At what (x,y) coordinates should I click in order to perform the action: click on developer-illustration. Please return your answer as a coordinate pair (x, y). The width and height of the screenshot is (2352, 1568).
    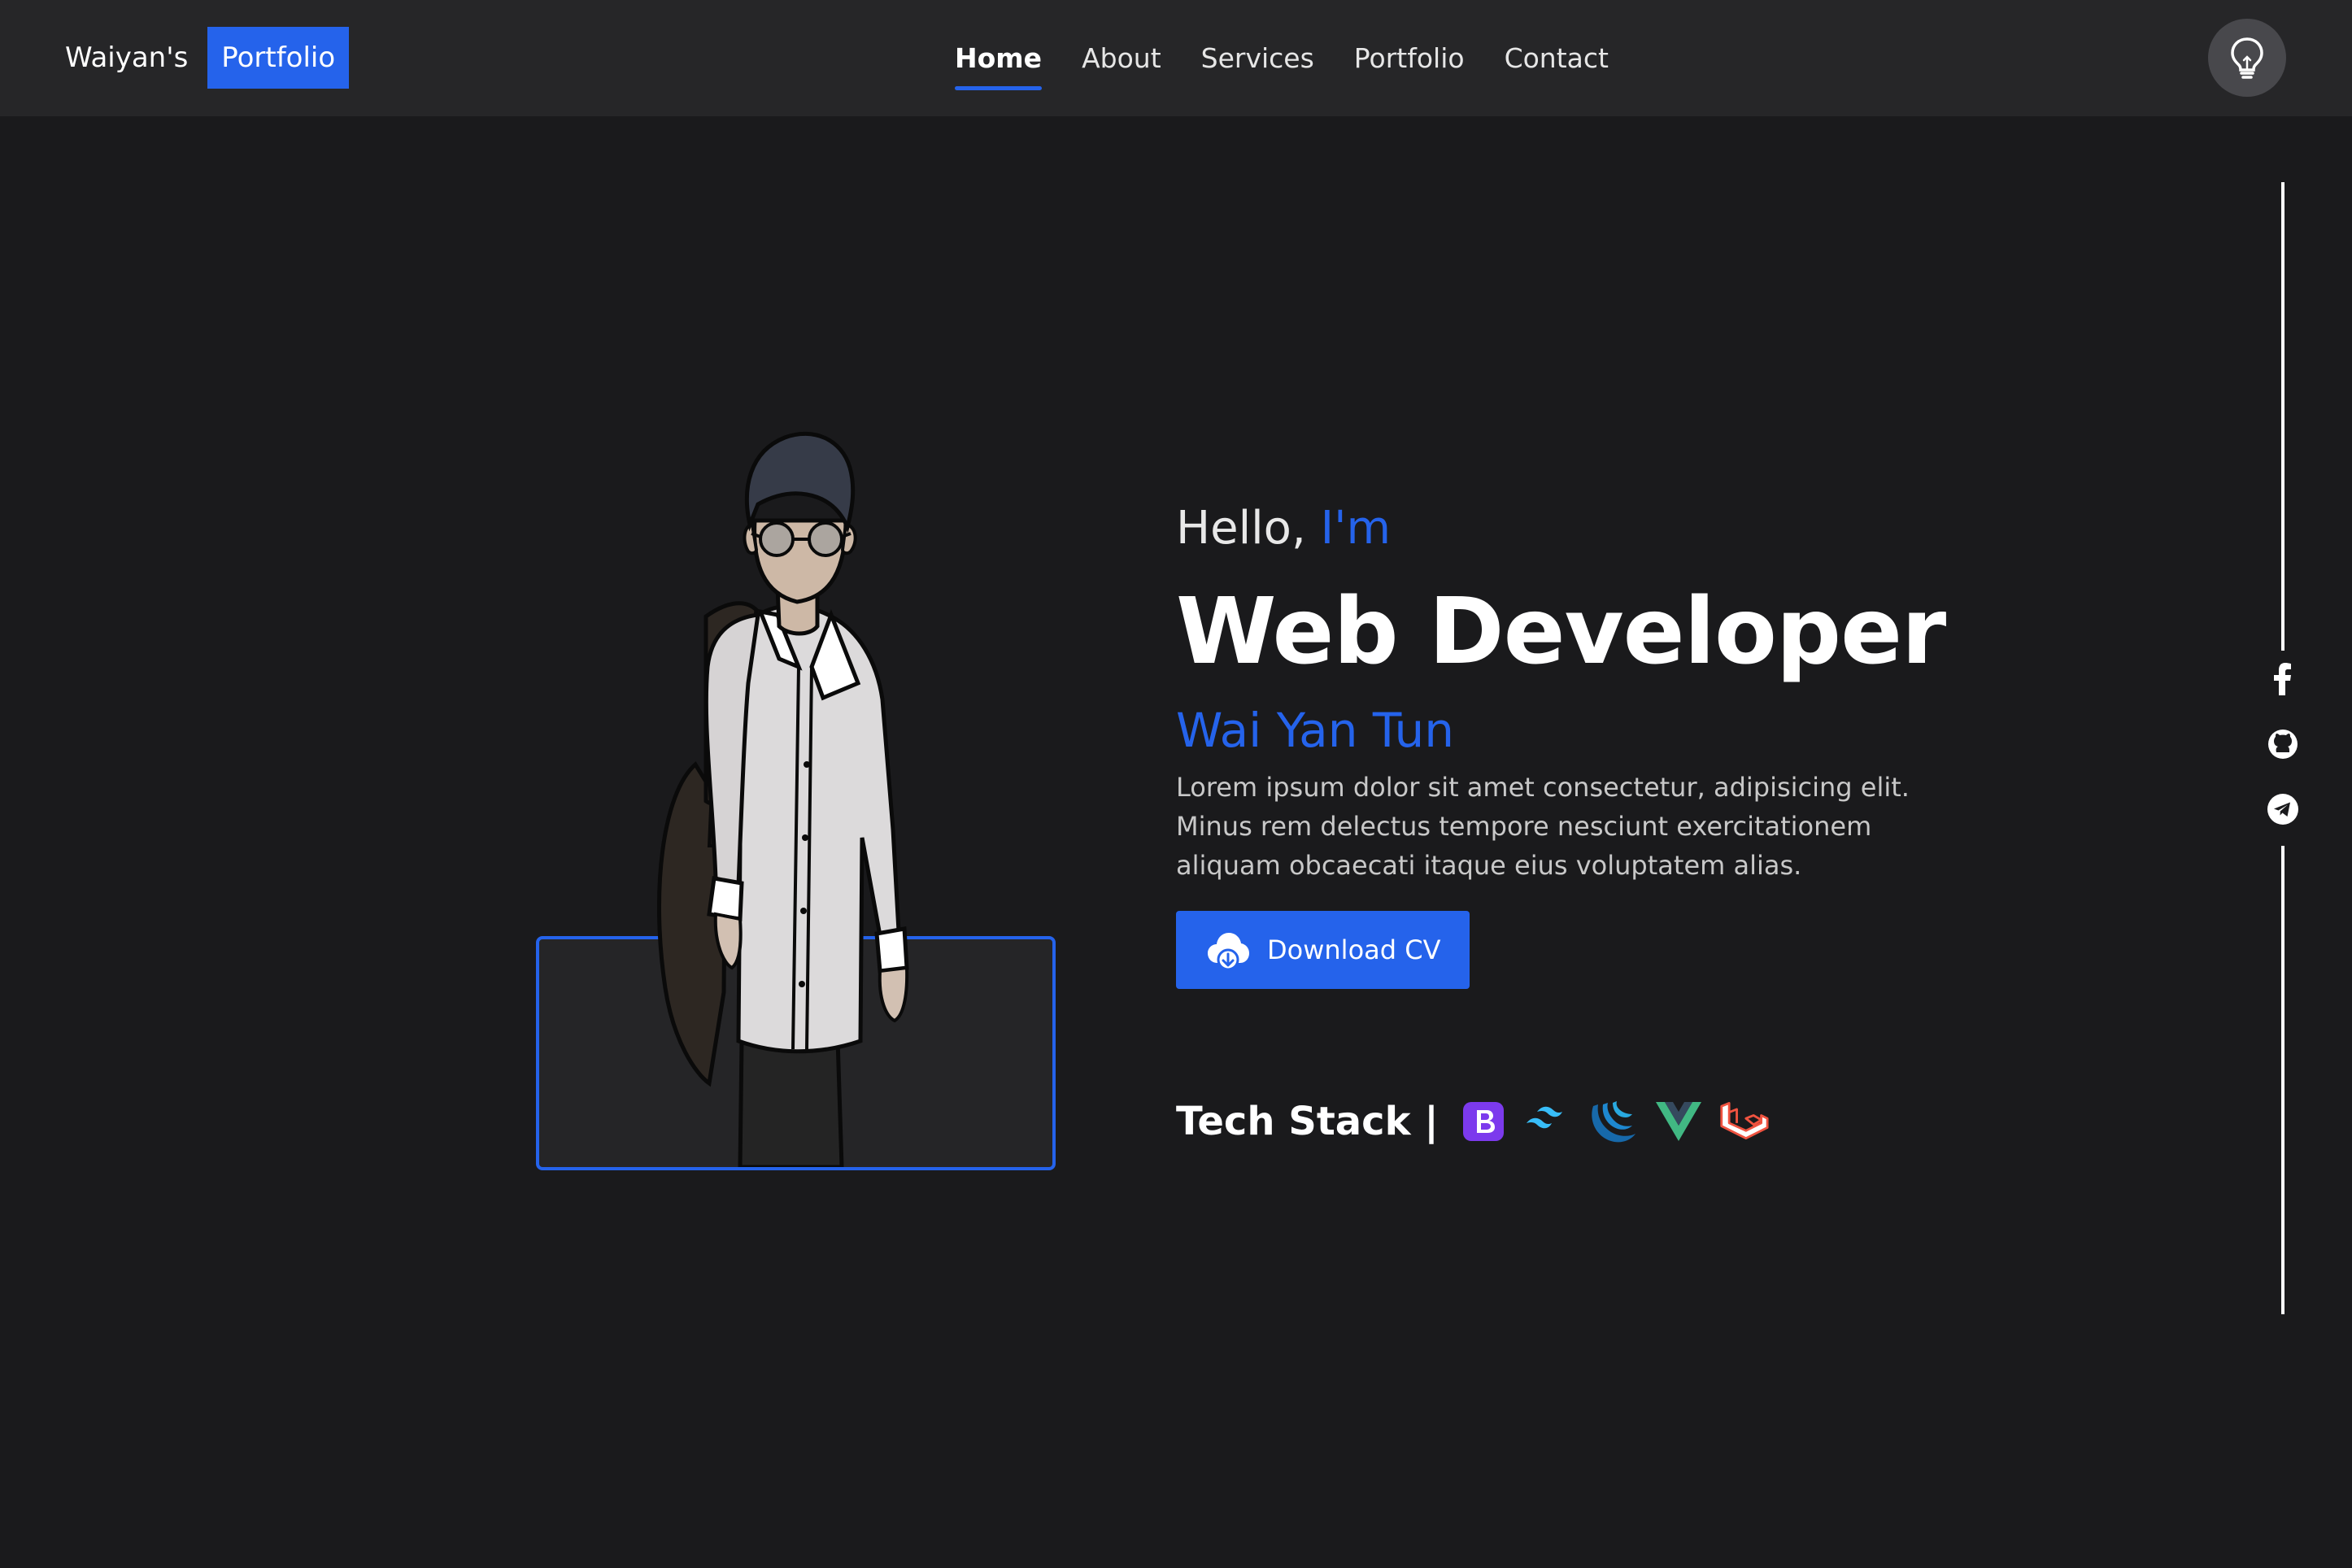
    Looking at the image, I should click on (782, 799).